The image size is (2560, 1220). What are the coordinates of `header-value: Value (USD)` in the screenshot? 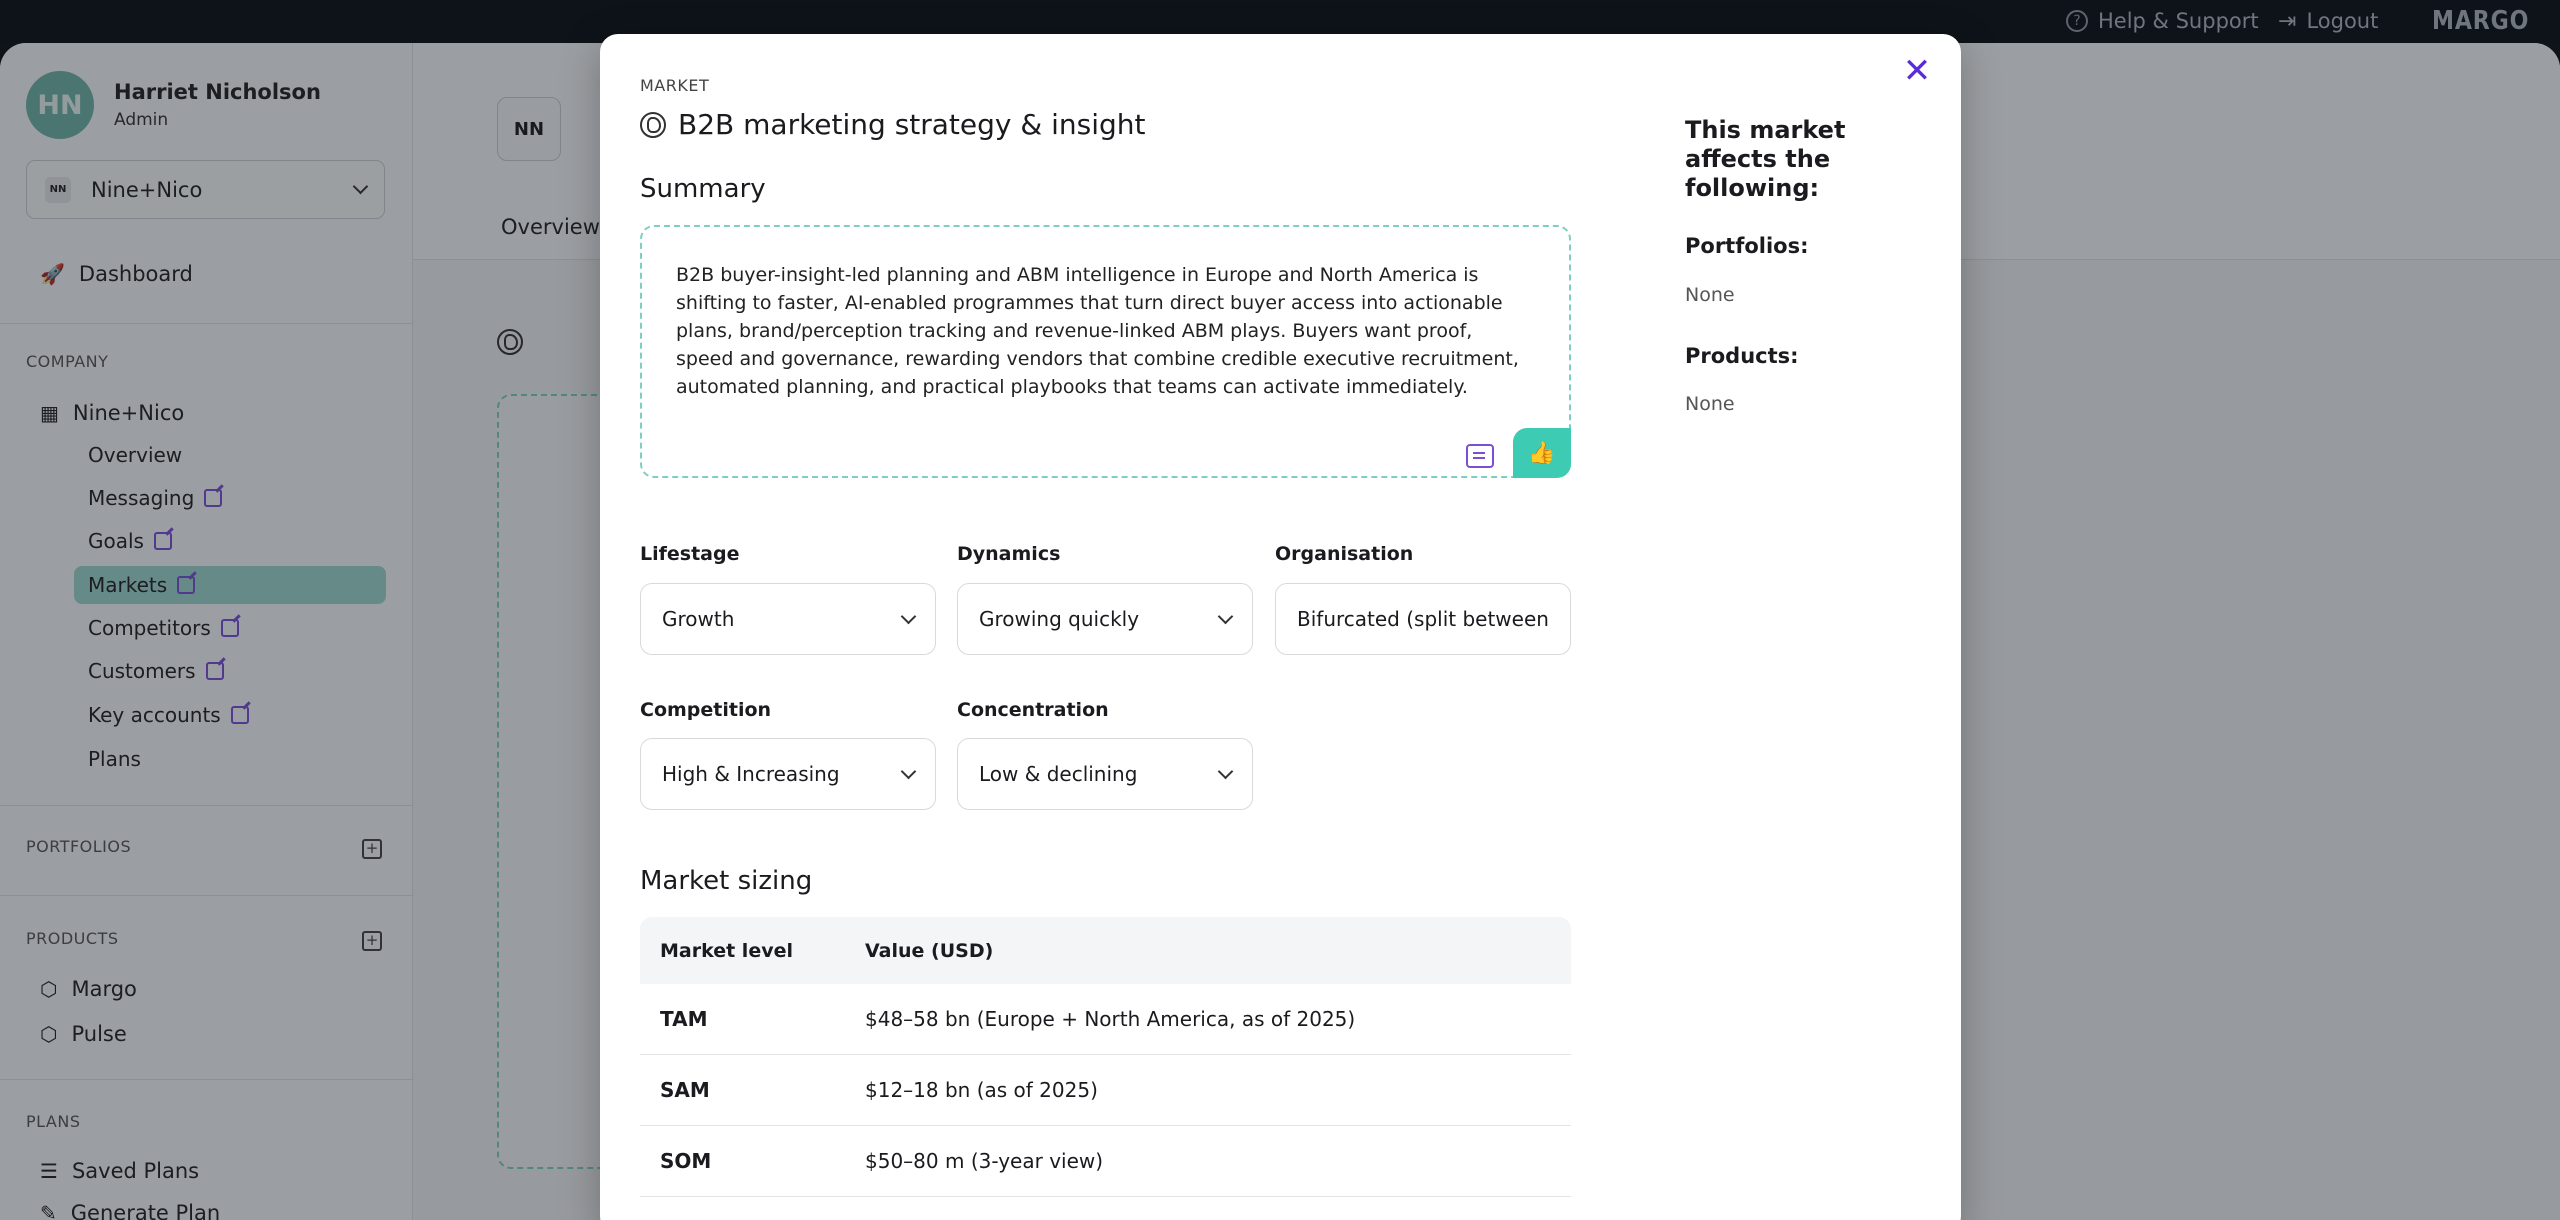 It's located at (929, 950).